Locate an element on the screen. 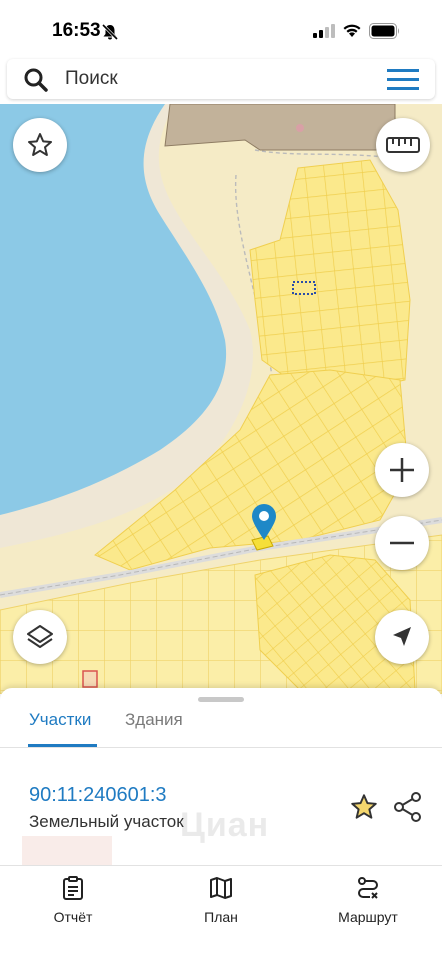 The image size is (442, 961). building-parcel is located at coordinates (280, 127).